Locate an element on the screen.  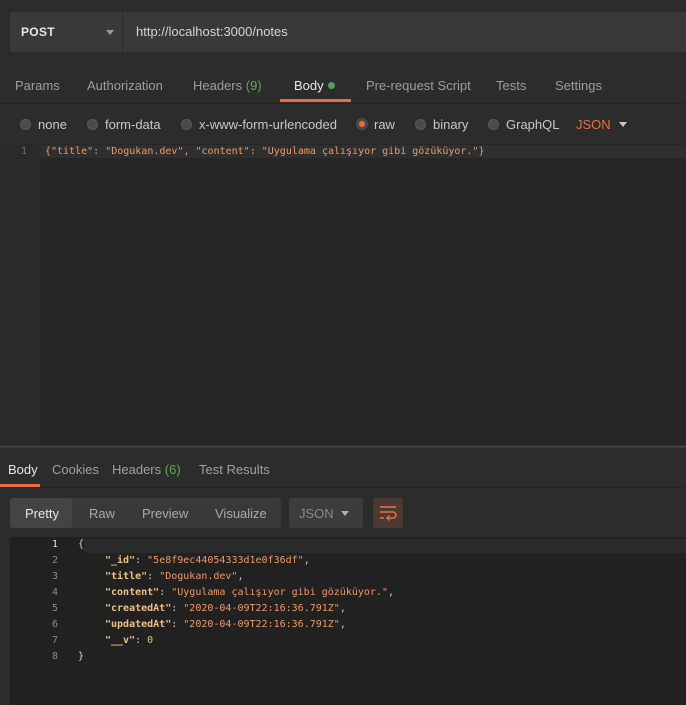
wrap-lines-button is located at coordinates (388, 513).